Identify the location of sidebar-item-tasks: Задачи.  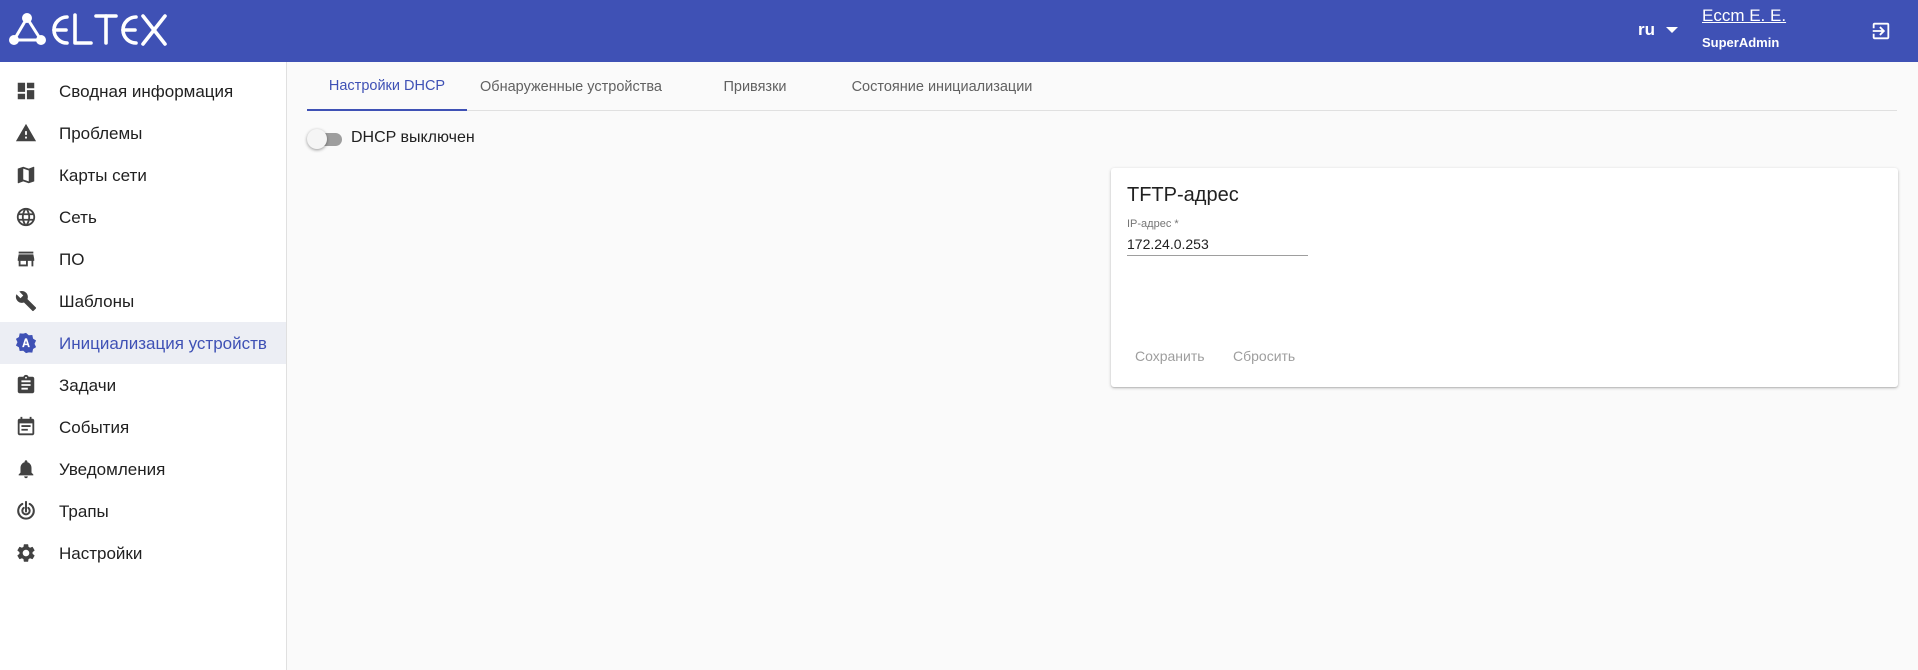
(143, 385).